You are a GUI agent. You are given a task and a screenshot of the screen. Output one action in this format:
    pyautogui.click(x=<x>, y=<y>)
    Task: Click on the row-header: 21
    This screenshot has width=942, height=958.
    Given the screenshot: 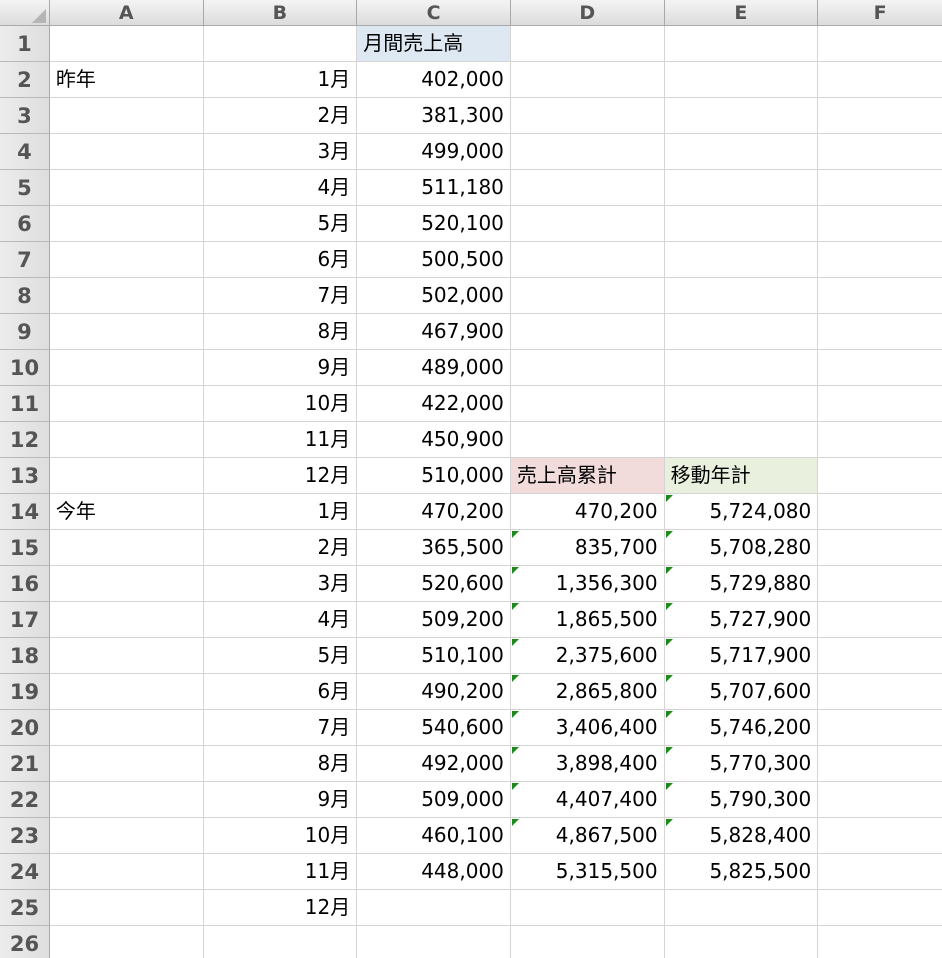 What is the action you would take?
    pyautogui.click(x=25, y=764)
    